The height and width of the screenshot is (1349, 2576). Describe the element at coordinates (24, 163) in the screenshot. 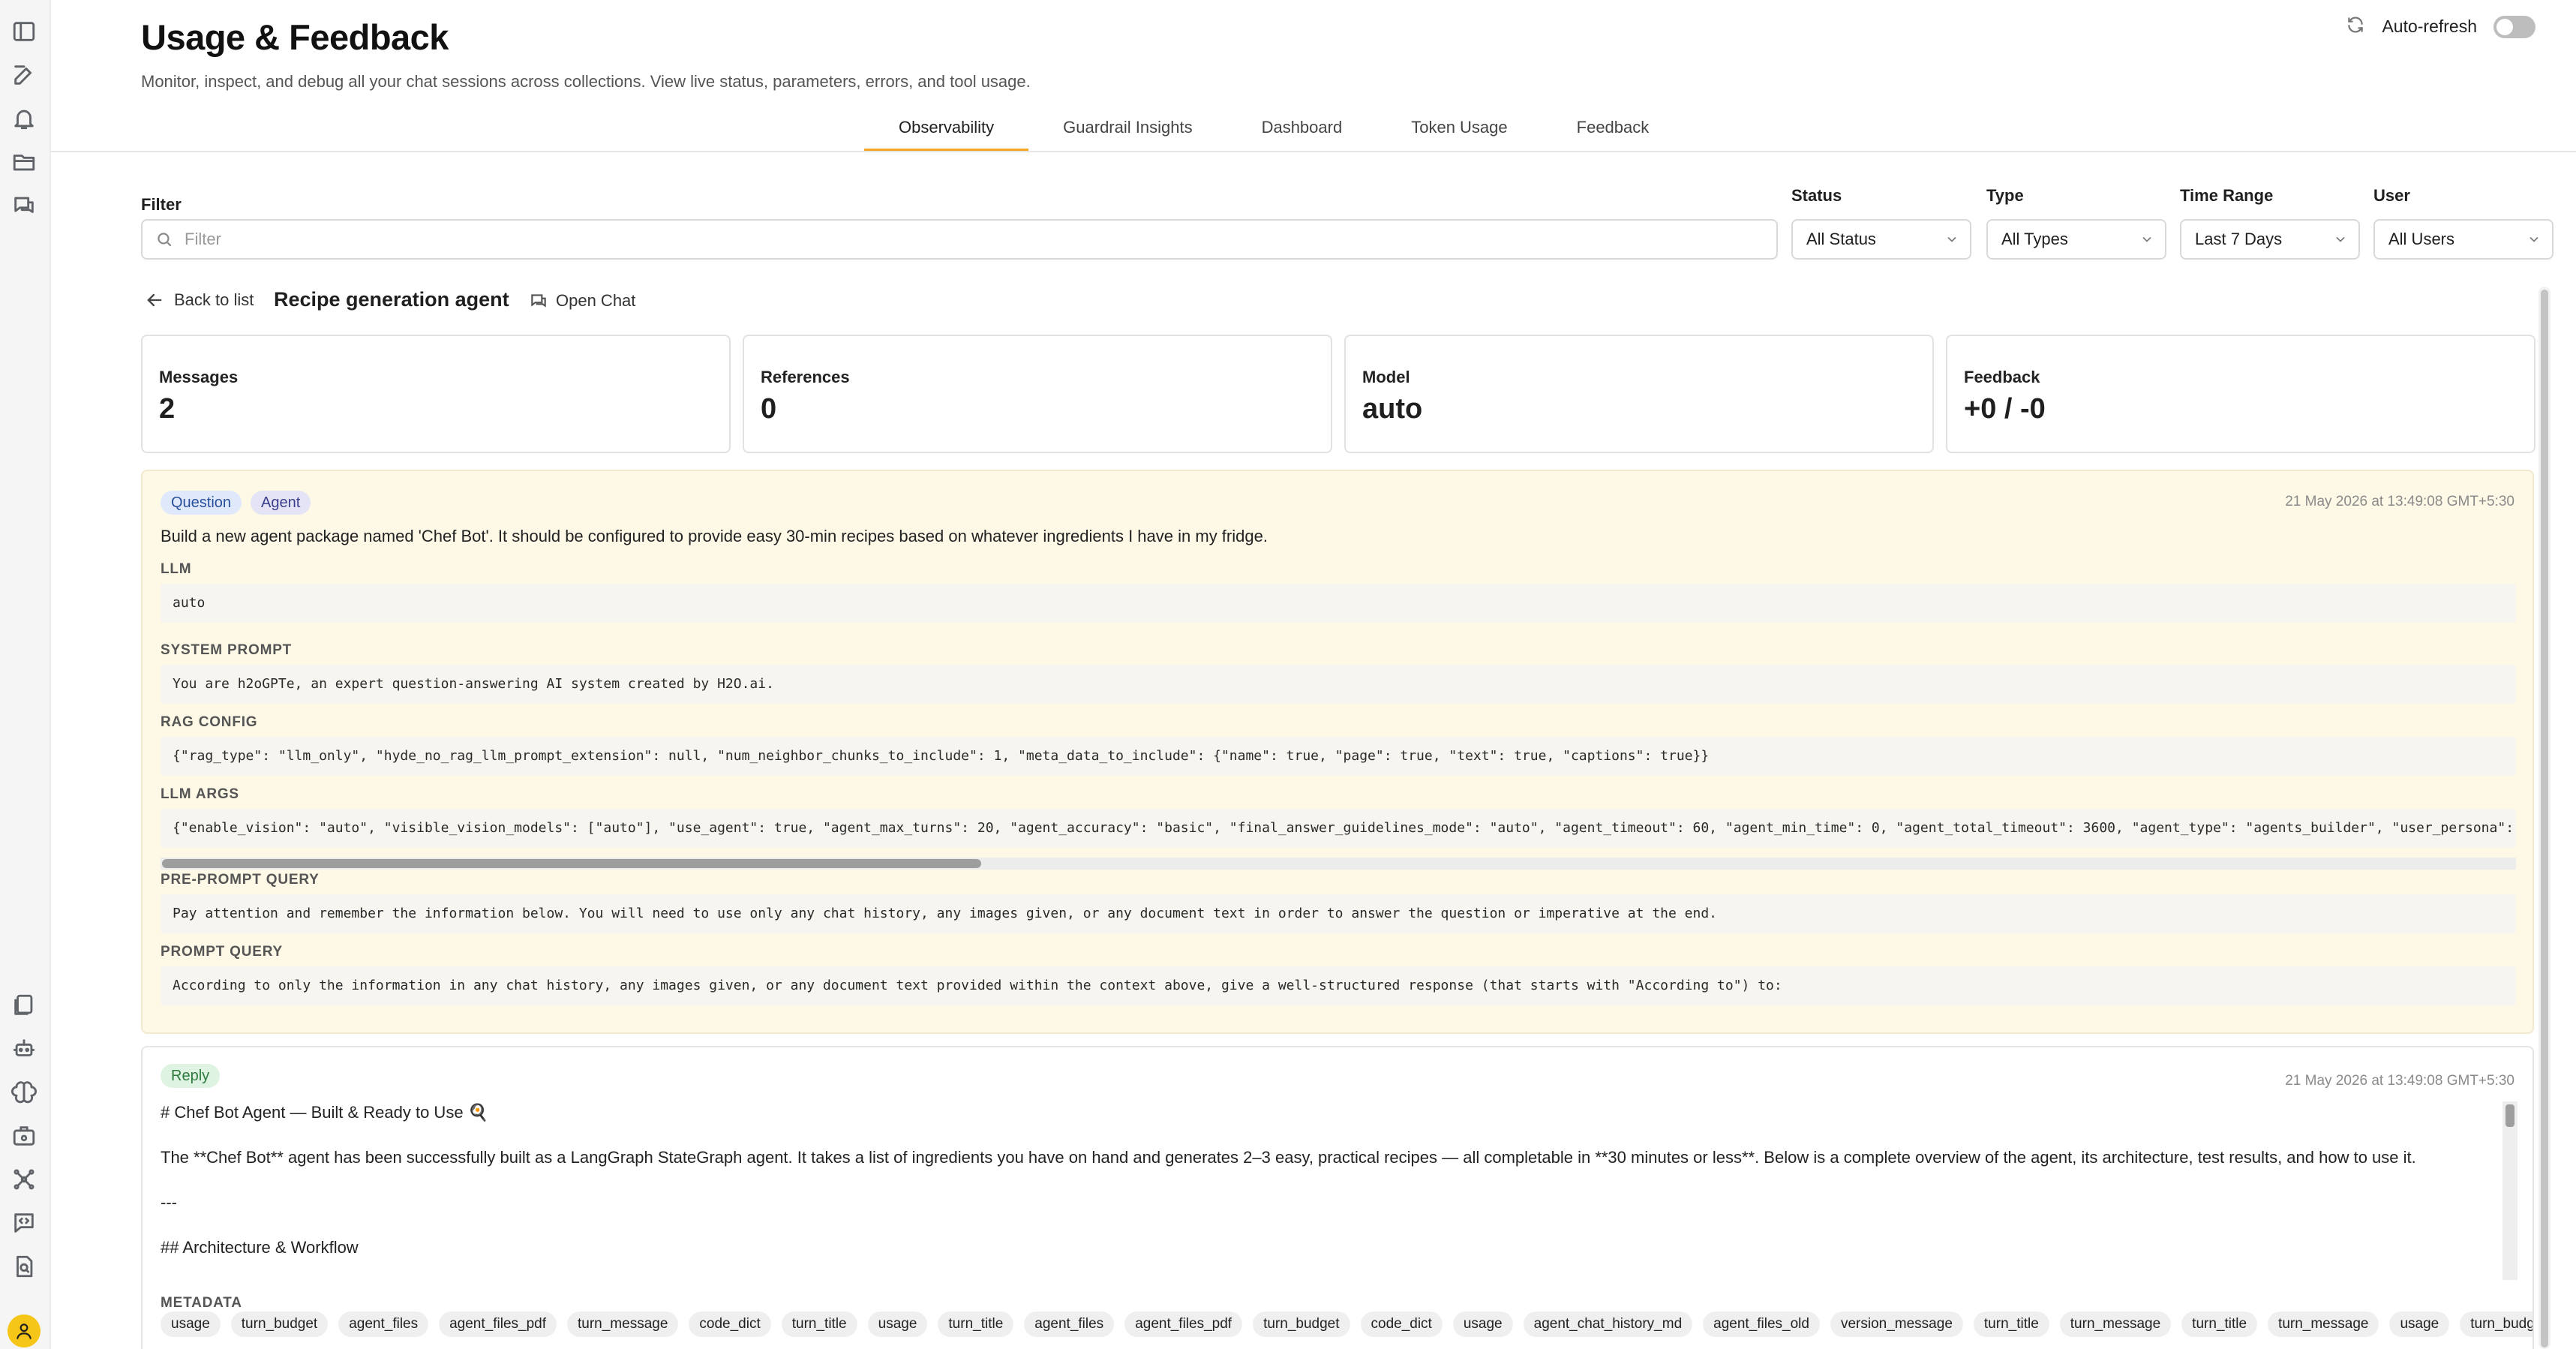

I see `folder-icon` at that location.